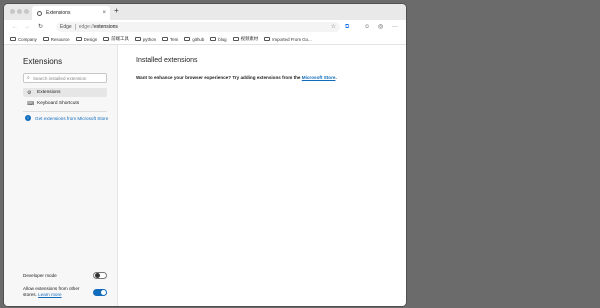  Describe the element at coordinates (65, 92) in the screenshot. I see `sidebar-item-extensions: ⚙ Extensions` at that location.